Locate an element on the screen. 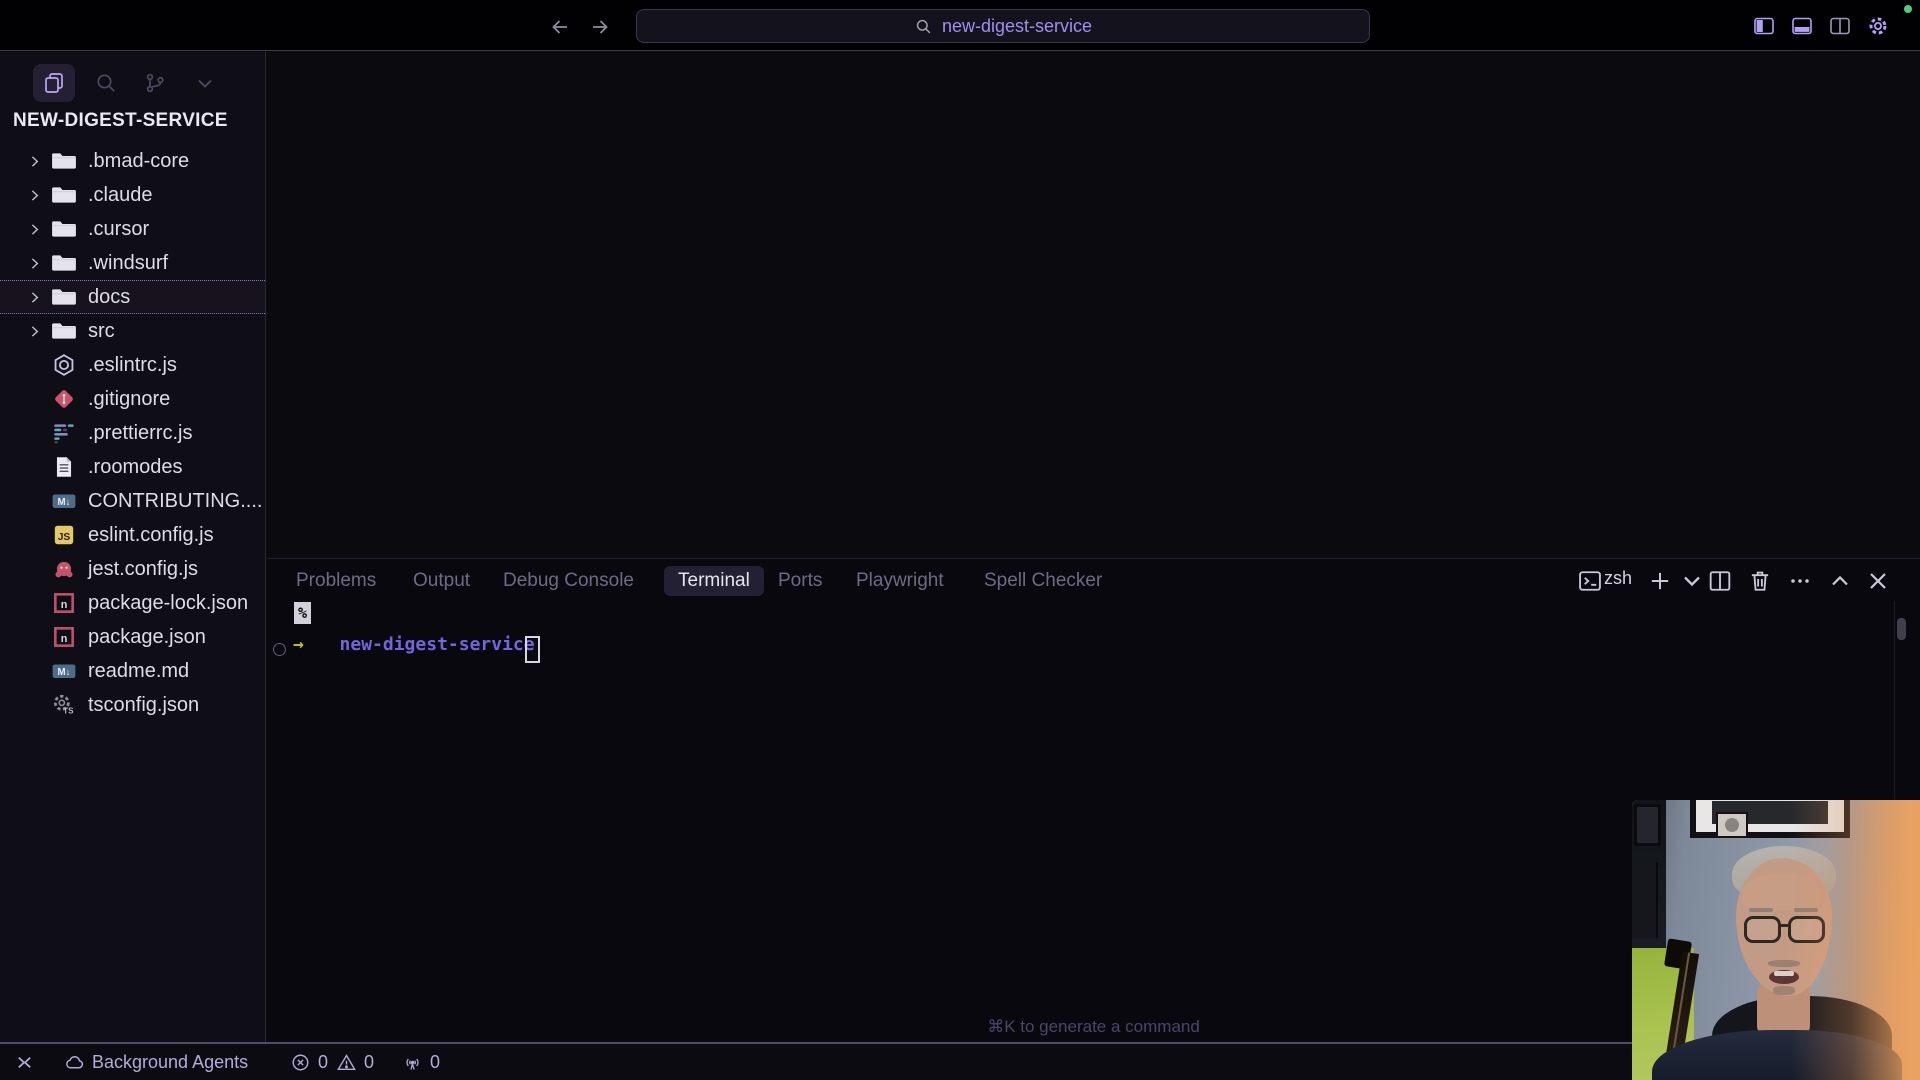 The width and height of the screenshot is (1920, 1080). svg-text: TS is located at coordinates (68, 711).